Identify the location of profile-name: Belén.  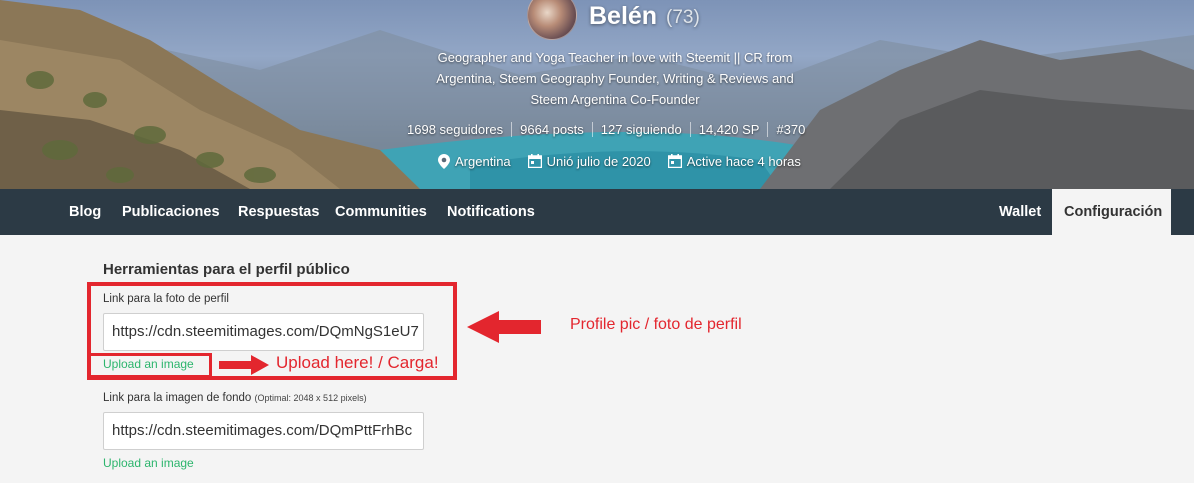
(623, 16).